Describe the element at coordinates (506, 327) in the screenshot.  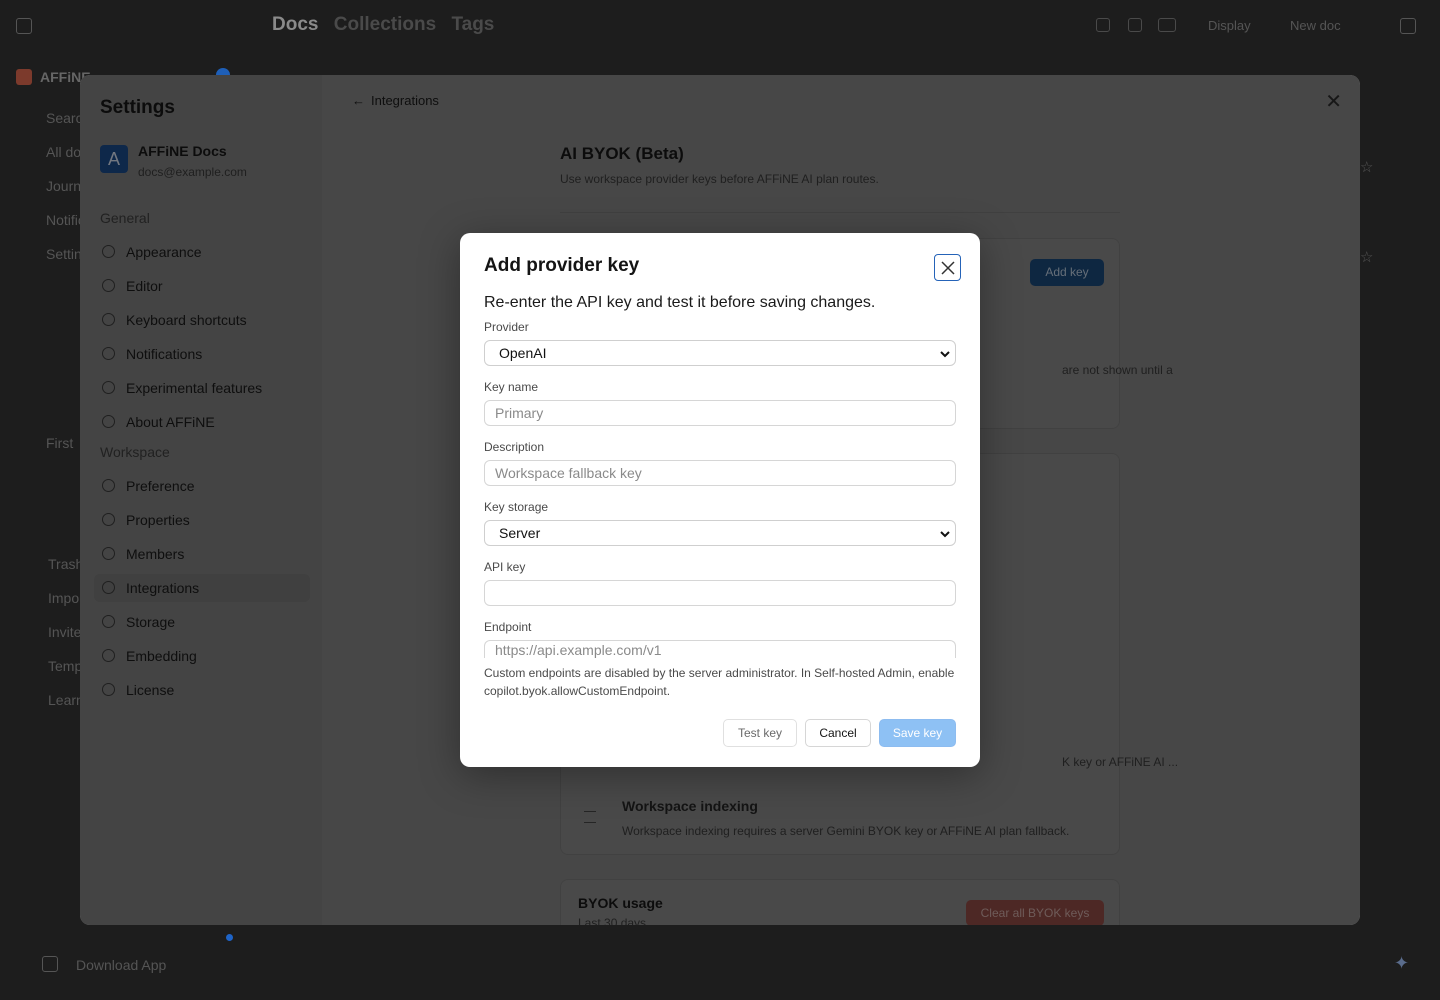
I see `provider-label: Provider` at that location.